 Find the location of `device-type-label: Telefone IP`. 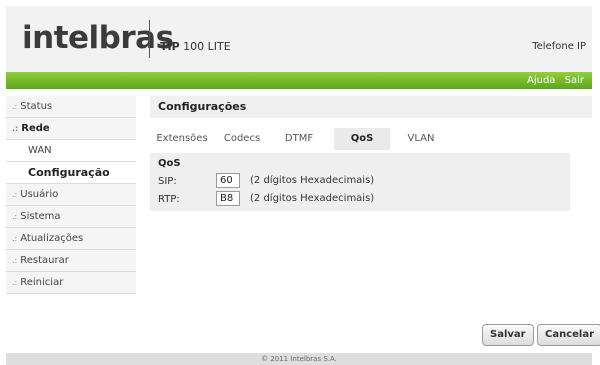

device-type-label: Telefone IP is located at coordinates (559, 46).